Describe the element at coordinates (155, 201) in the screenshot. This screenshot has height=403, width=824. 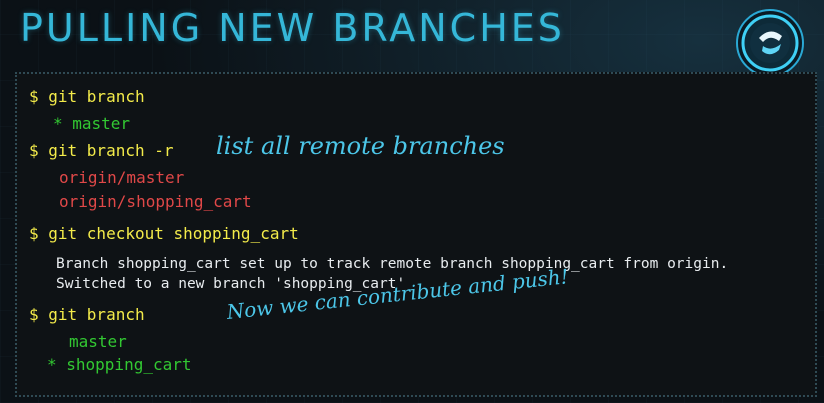
I see `remote-branch-shopping-cart: origin/shopping_cart` at that location.